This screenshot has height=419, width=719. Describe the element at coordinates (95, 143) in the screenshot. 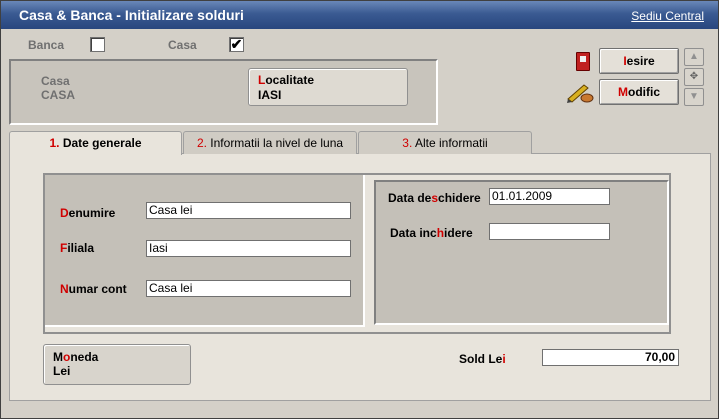

I see `tab-date-generale: 1. Date generale` at that location.